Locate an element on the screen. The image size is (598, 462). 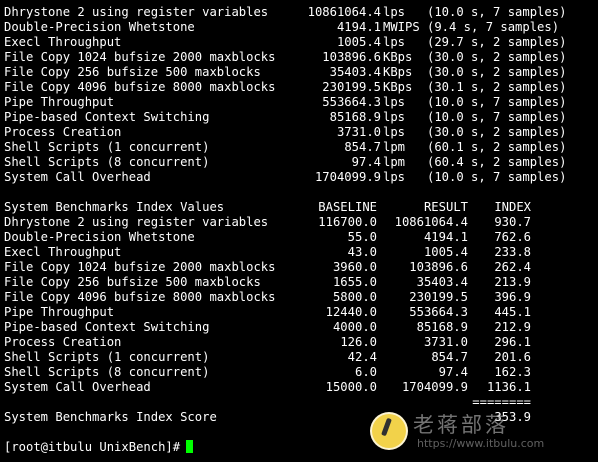
index-row-result: 35403.4 is located at coordinates (442, 282).